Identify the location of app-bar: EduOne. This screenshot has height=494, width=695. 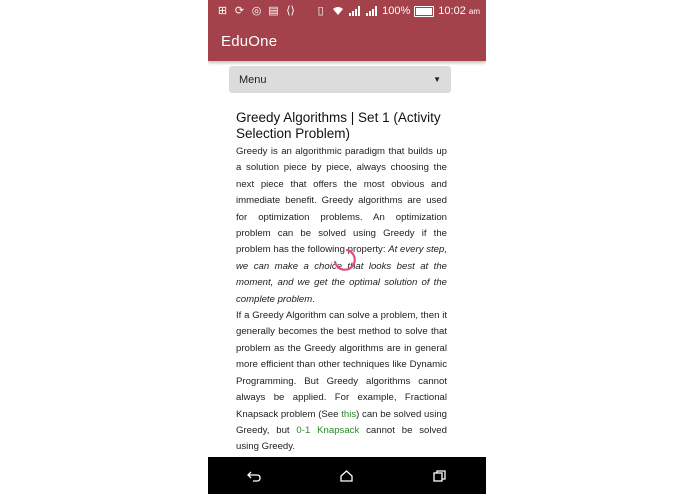
(347, 41).